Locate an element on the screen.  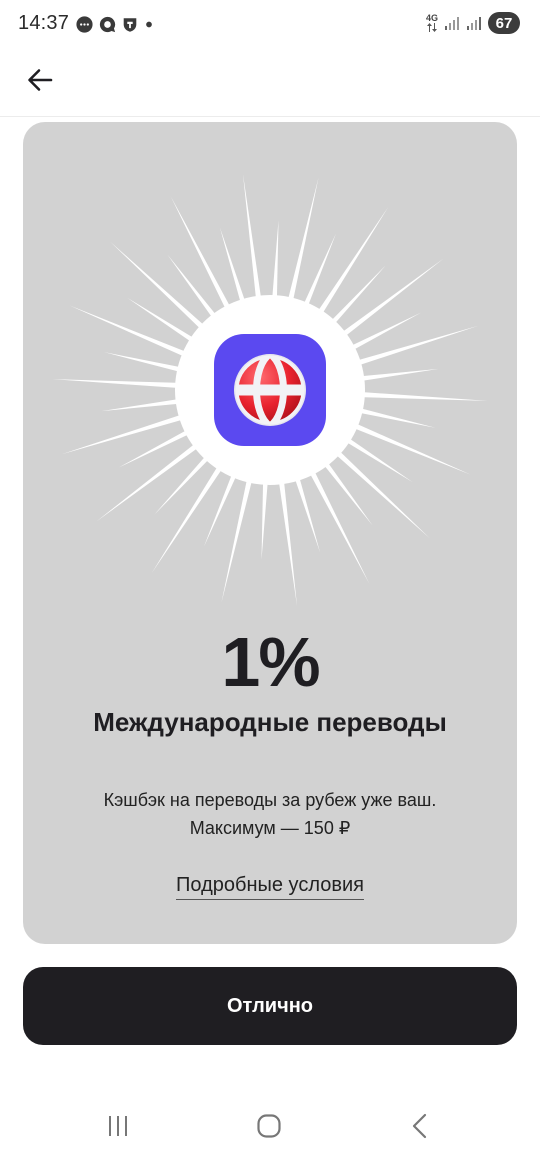
data-arrows-icon is located at coordinates (431, 27).